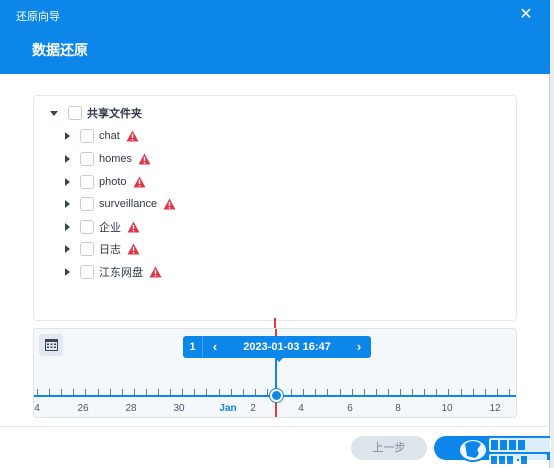 Image resolution: width=554 pixels, height=468 pixels. I want to click on close-icon: ✕, so click(526, 14).